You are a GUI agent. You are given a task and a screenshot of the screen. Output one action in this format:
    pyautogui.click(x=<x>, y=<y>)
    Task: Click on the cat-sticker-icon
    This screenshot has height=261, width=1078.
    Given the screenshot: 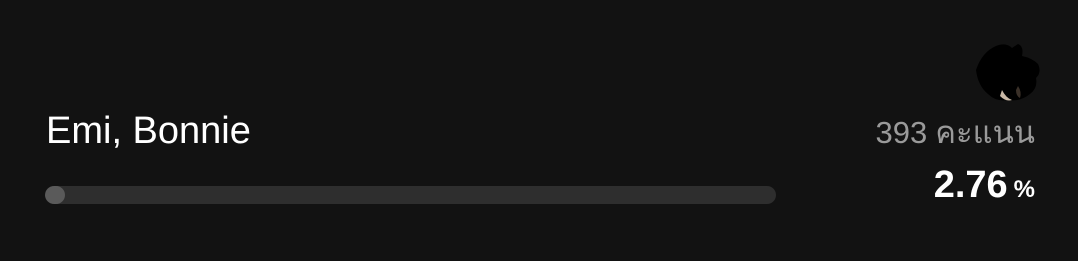 What is the action you would take?
    pyautogui.click(x=1006, y=73)
    